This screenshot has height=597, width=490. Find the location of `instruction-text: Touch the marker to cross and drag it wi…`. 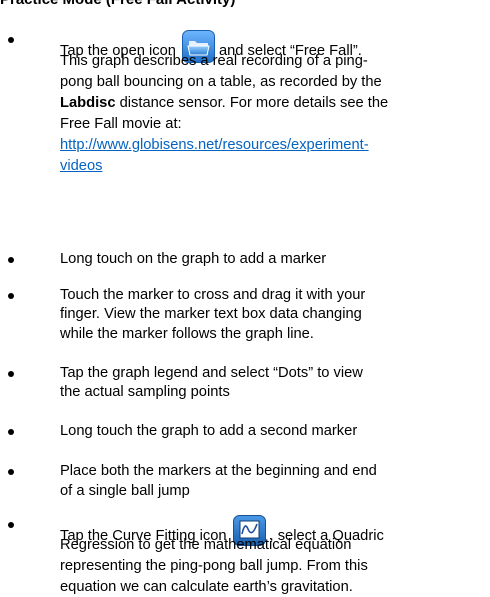

instruction-text: Touch the marker to cross and drag it wi… is located at coordinates (213, 295).